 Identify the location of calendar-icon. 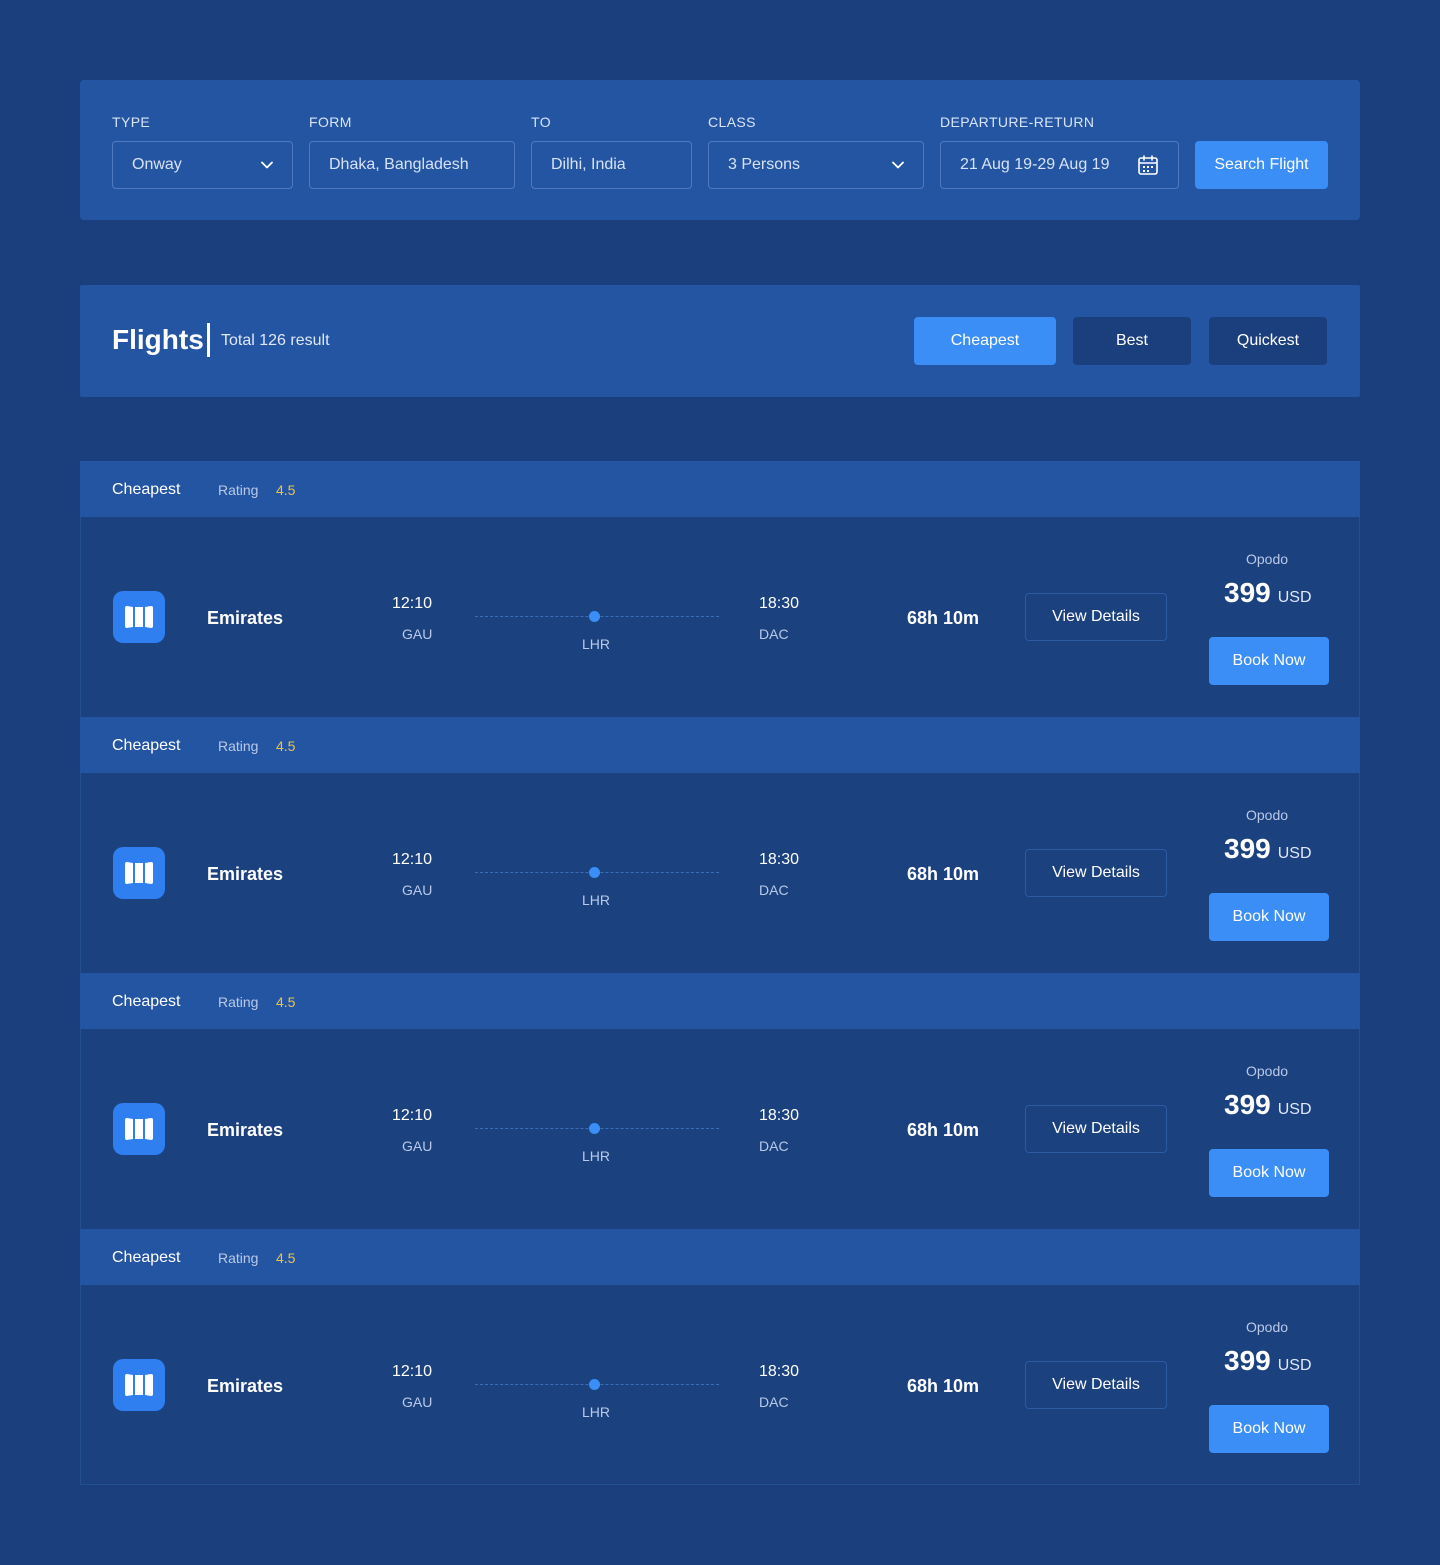
(1148, 165).